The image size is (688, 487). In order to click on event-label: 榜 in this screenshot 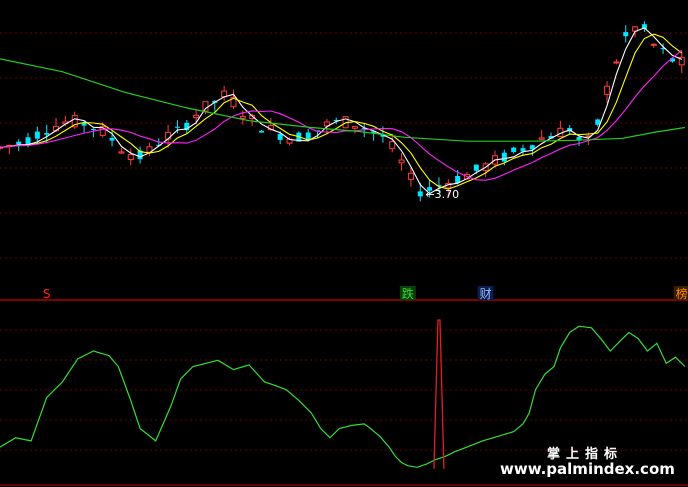, I will do `click(682, 293)`.